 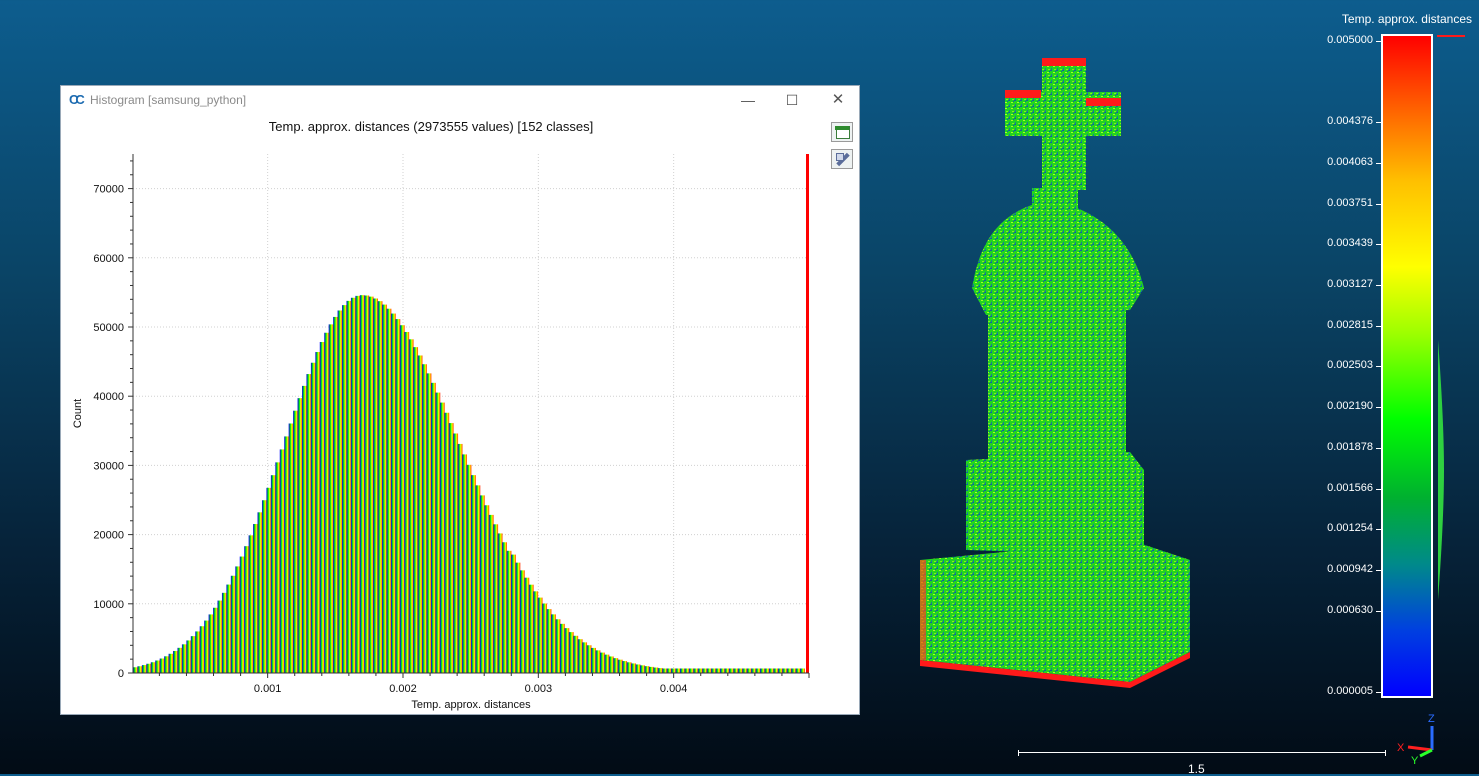 What do you see at coordinates (674, 689) in the screenshot?
I see `x-tick-label: 0.004` at bounding box center [674, 689].